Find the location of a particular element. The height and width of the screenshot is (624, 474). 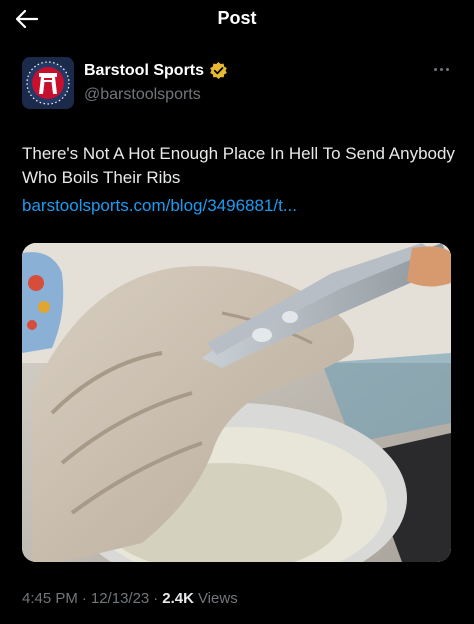

views-label: Views is located at coordinates (217, 598).